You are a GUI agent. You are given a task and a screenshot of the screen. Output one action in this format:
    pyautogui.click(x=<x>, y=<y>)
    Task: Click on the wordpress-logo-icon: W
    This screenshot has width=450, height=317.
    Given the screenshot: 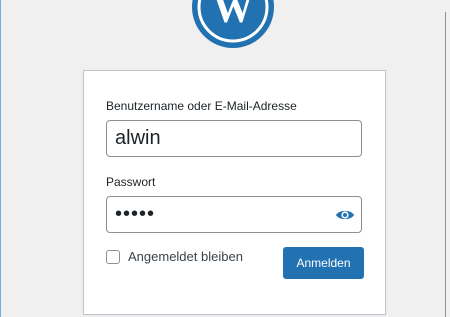 What is the action you would take?
    pyautogui.click(x=233, y=24)
    